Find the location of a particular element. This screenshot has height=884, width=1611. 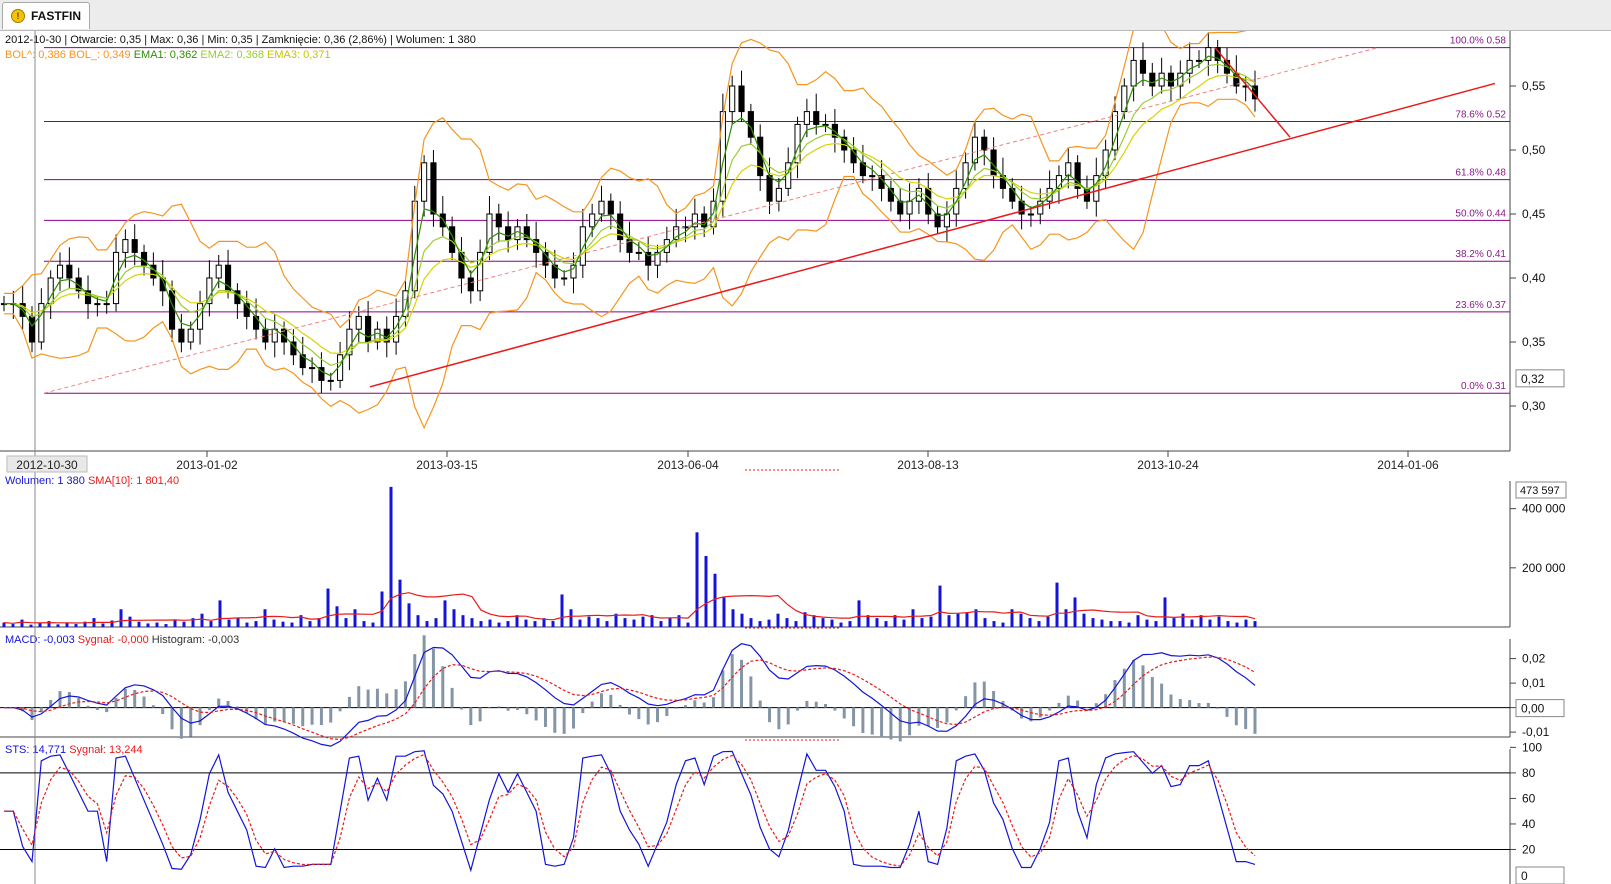

tab-fastfin: ! FASTFIN is located at coordinates (46, 15).